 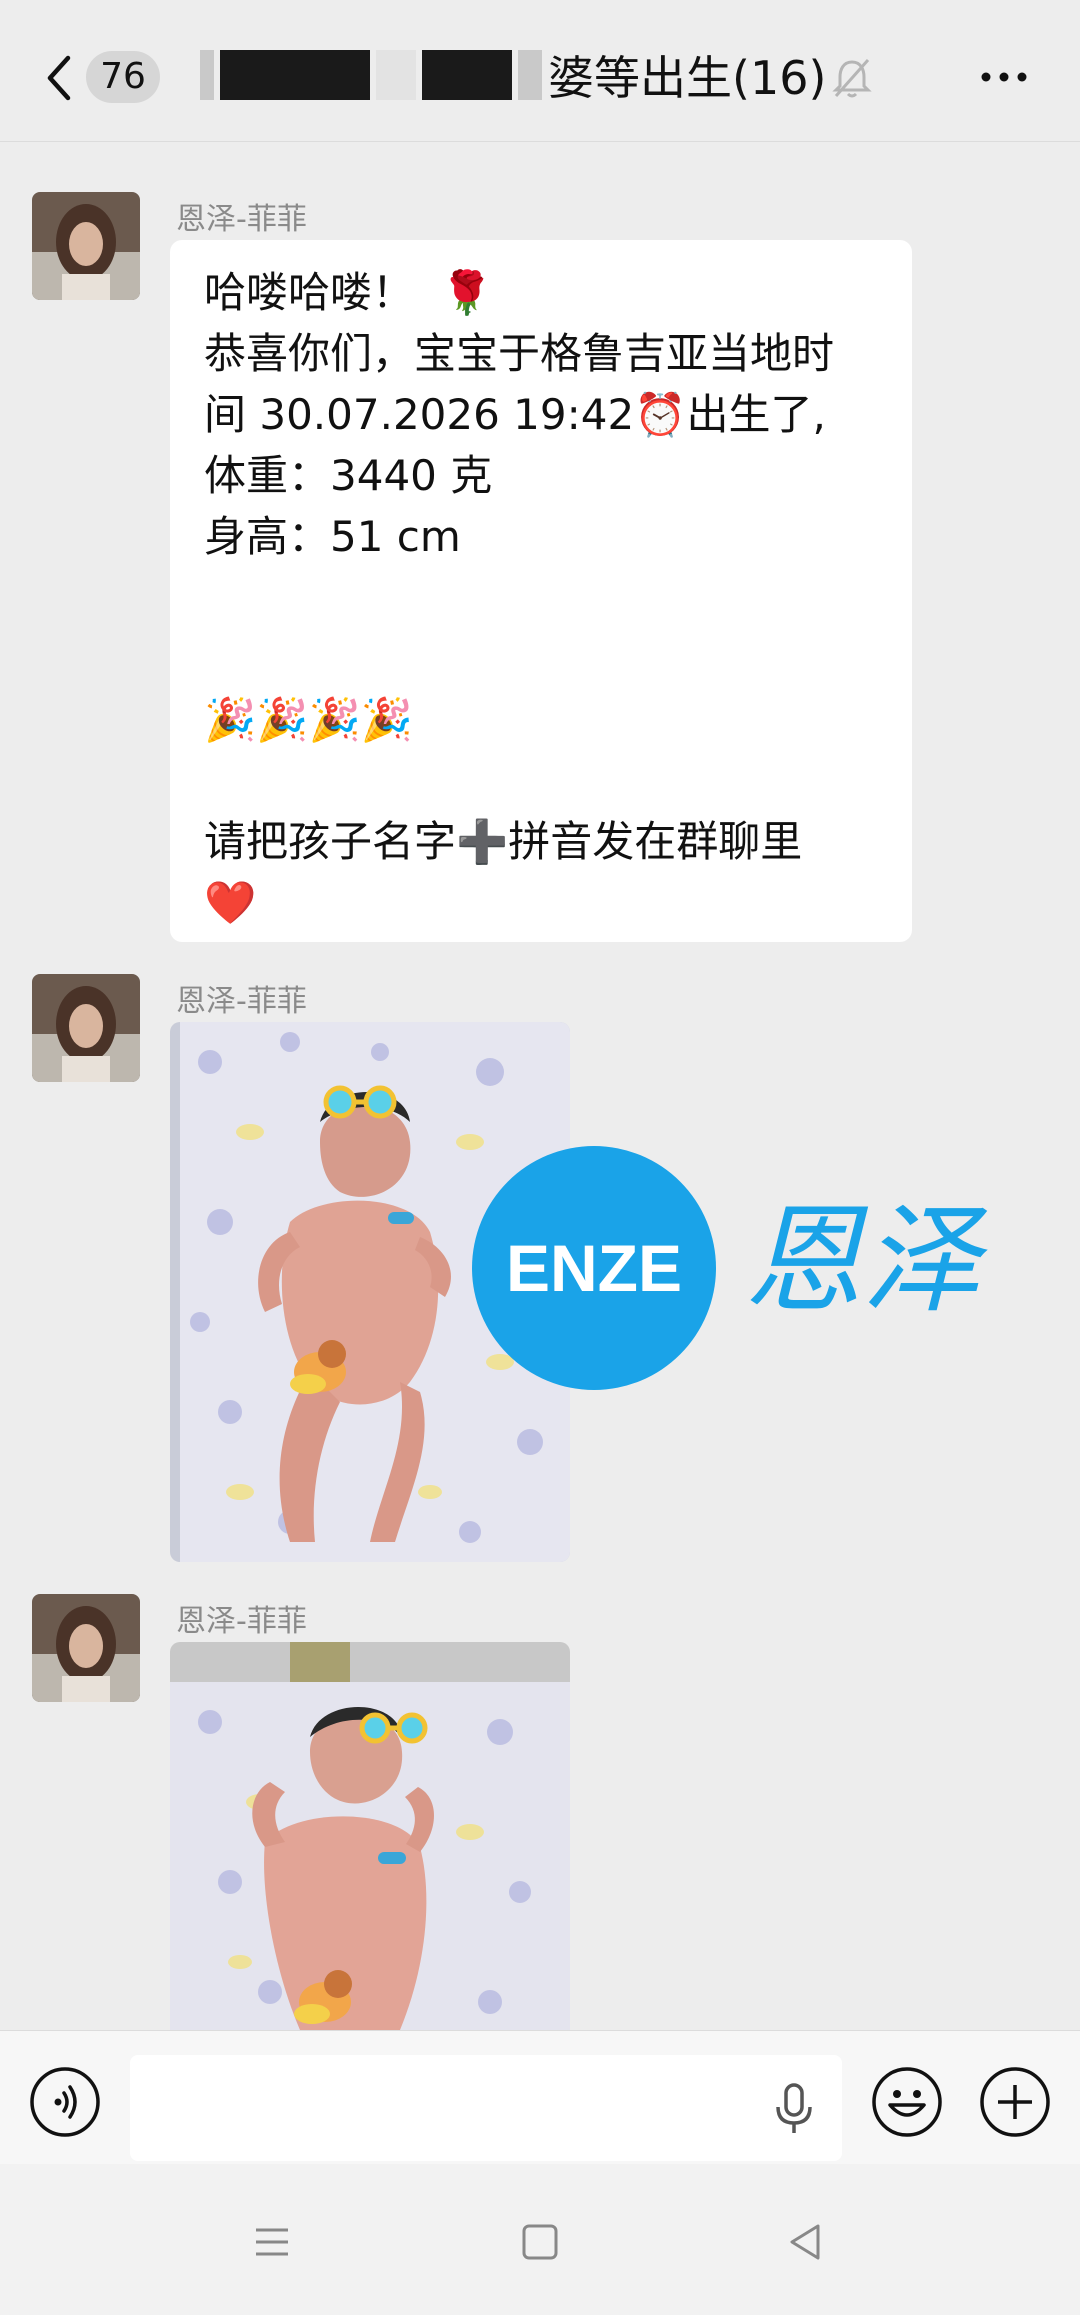 I want to click on chat-title-text: 婆等出生(16), so click(x=687, y=78).